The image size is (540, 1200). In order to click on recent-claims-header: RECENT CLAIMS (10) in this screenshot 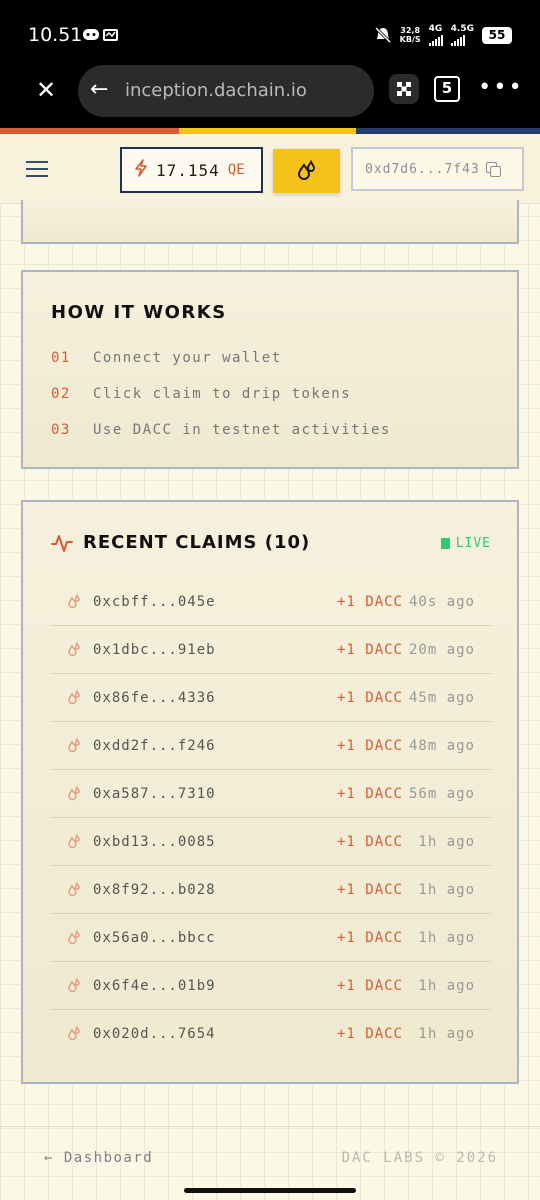, I will do `click(180, 542)`.